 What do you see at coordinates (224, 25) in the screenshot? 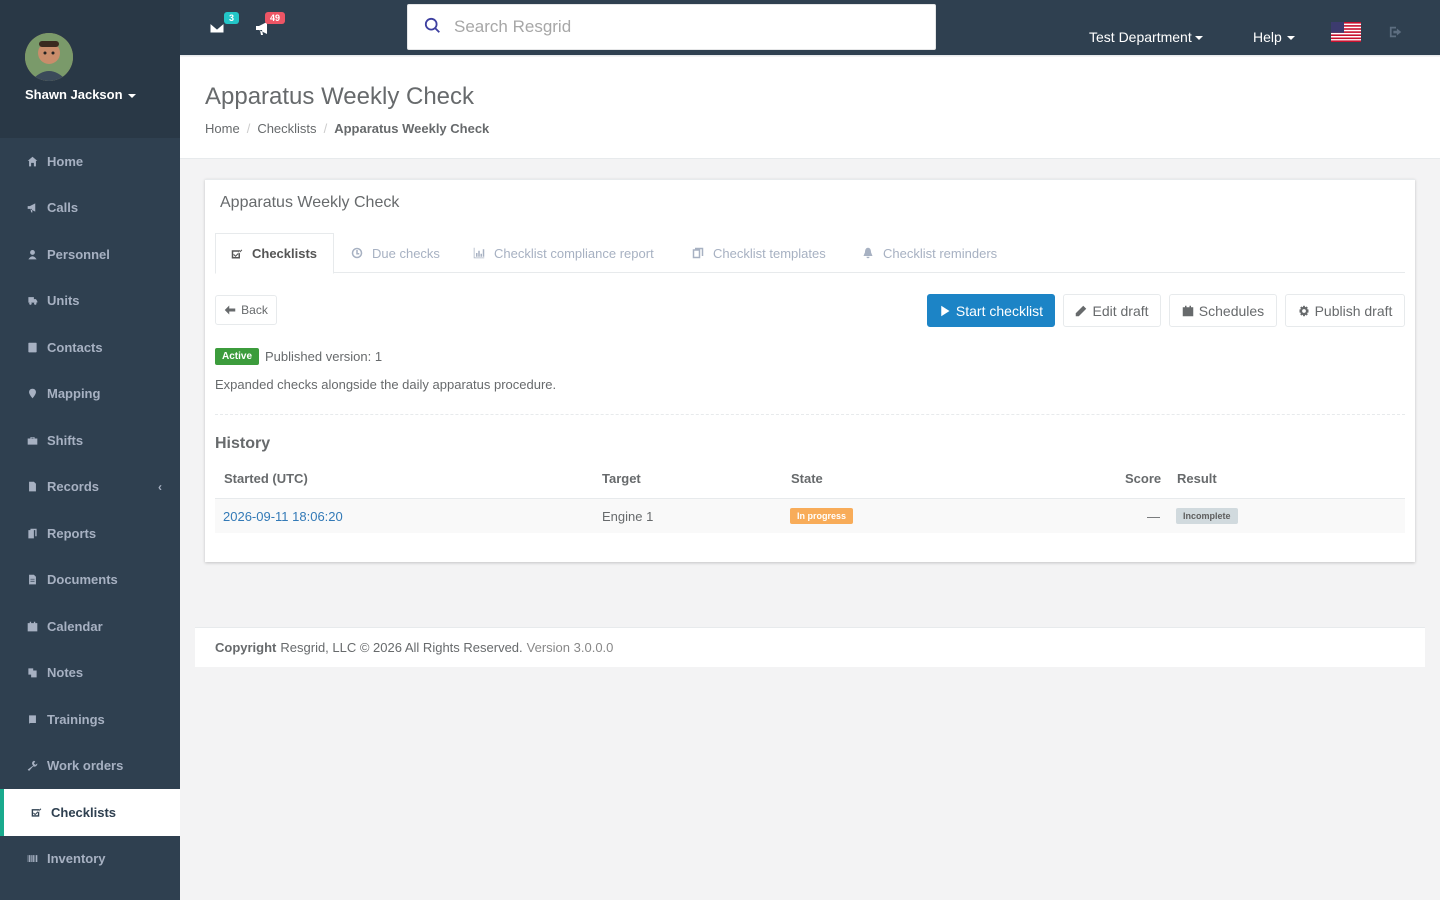
I see `messages-button: 3` at bounding box center [224, 25].